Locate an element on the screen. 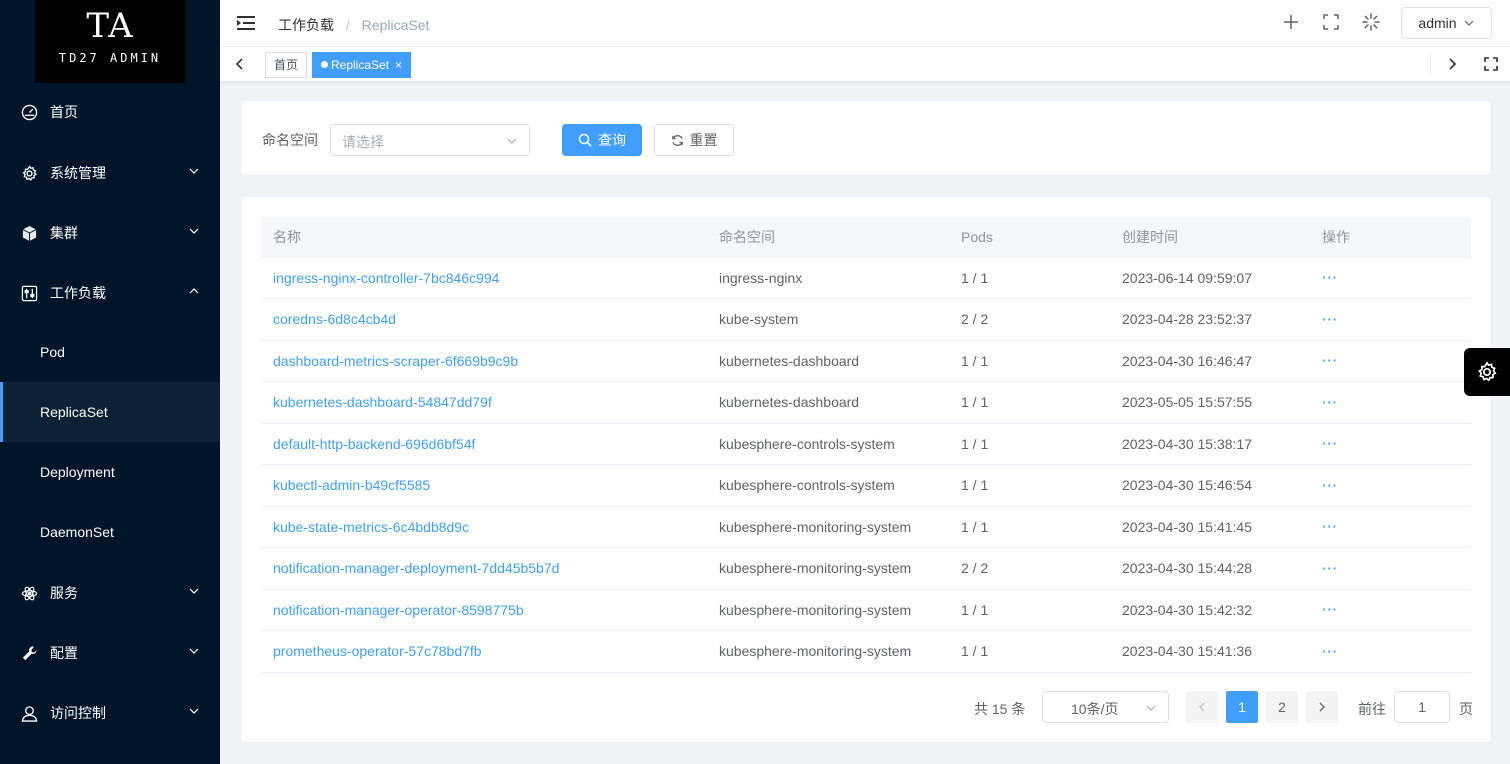 This screenshot has width=1510, height=764. created-cell: 2023-04-30 15:44:28 is located at coordinates (1210, 568).